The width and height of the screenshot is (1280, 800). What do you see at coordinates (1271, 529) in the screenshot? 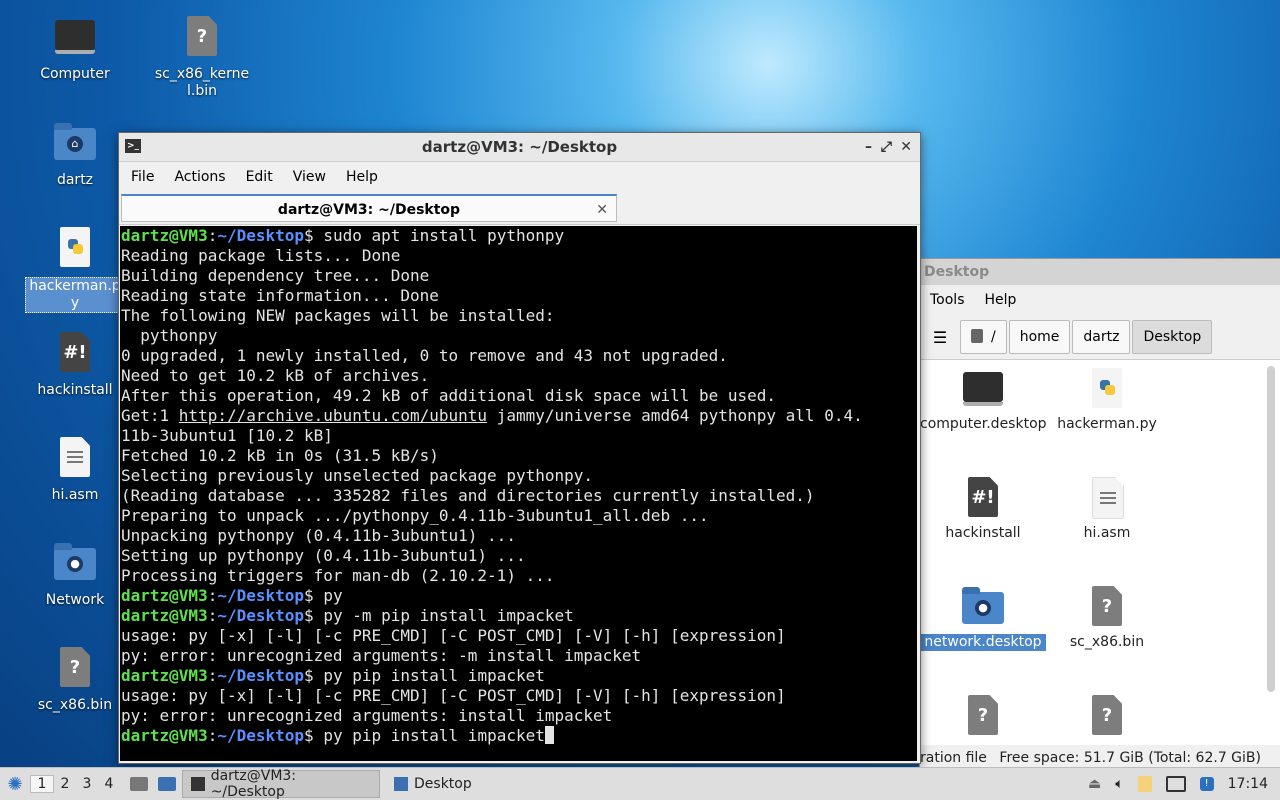
I see `vertical-scrollbar` at bounding box center [1271, 529].